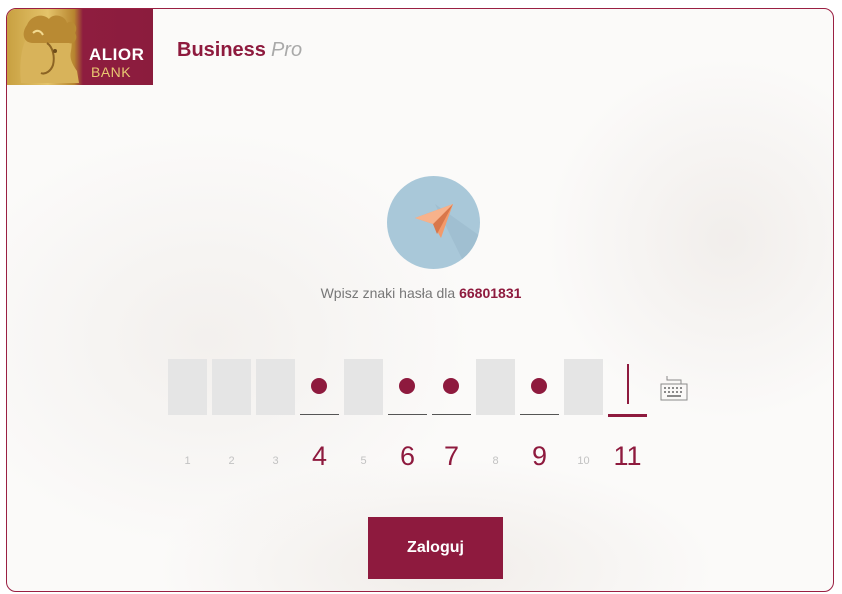  What do you see at coordinates (363, 461) in the screenshot?
I see `slot-number: 5` at bounding box center [363, 461].